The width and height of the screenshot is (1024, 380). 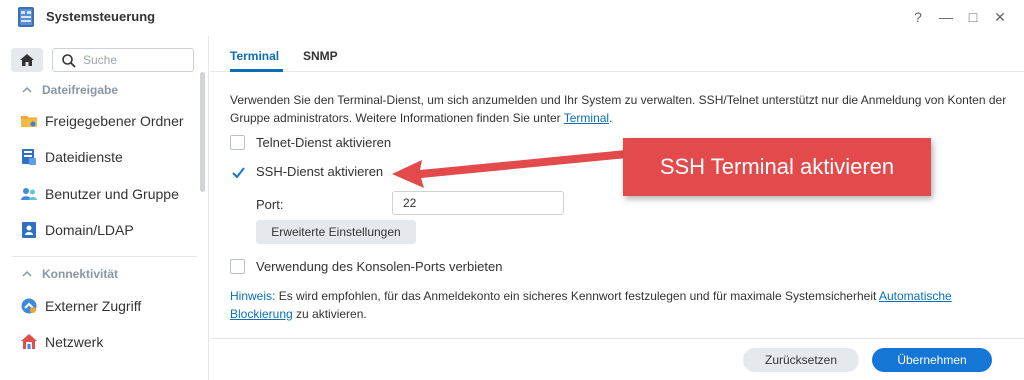 I want to click on footer-divider, so click(x=617, y=338).